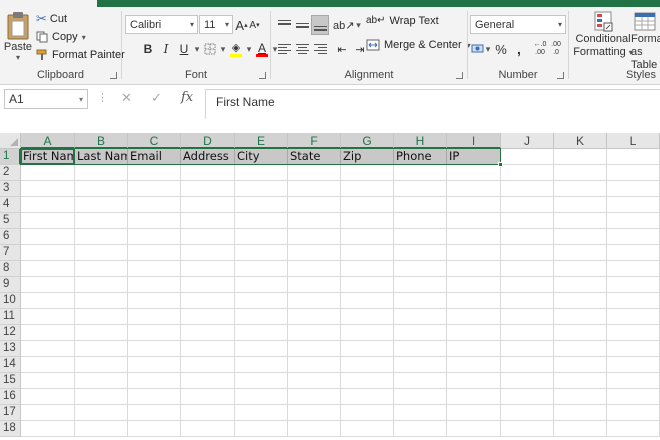  Describe the element at coordinates (580, 333) in the screenshot. I see `cell-k12` at that location.